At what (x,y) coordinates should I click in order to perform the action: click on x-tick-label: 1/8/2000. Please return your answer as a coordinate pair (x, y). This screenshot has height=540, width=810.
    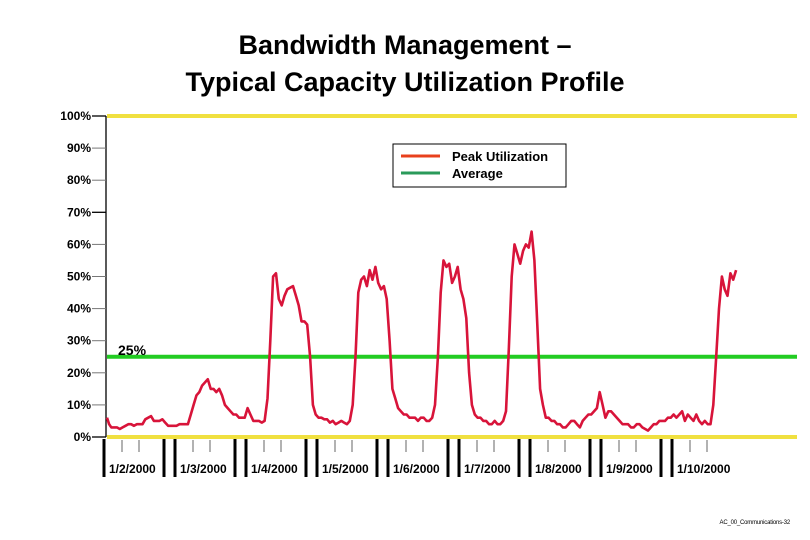
    Looking at the image, I should click on (558, 469).